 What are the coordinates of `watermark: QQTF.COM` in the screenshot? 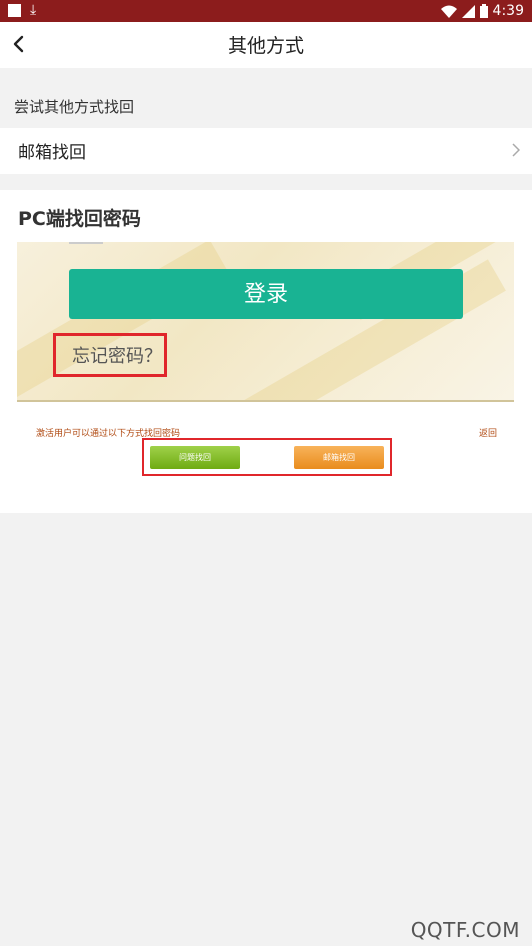 It's located at (465, 930).